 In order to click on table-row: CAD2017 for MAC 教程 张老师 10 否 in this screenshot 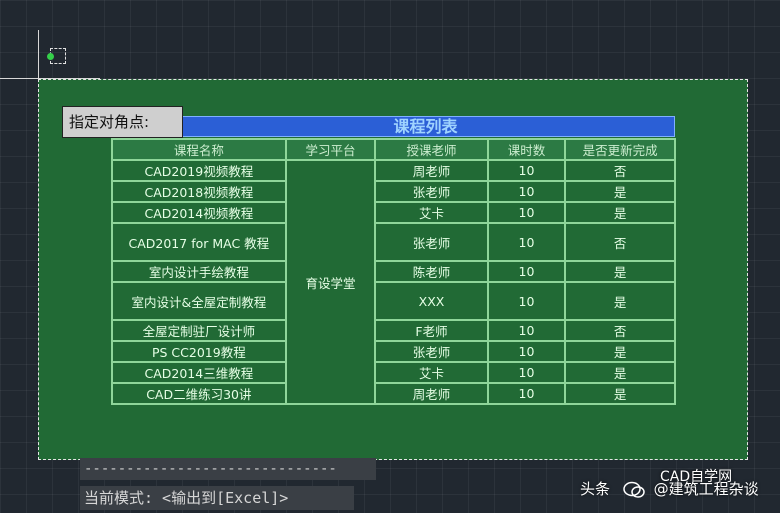, I will do `click(393, 242)`.